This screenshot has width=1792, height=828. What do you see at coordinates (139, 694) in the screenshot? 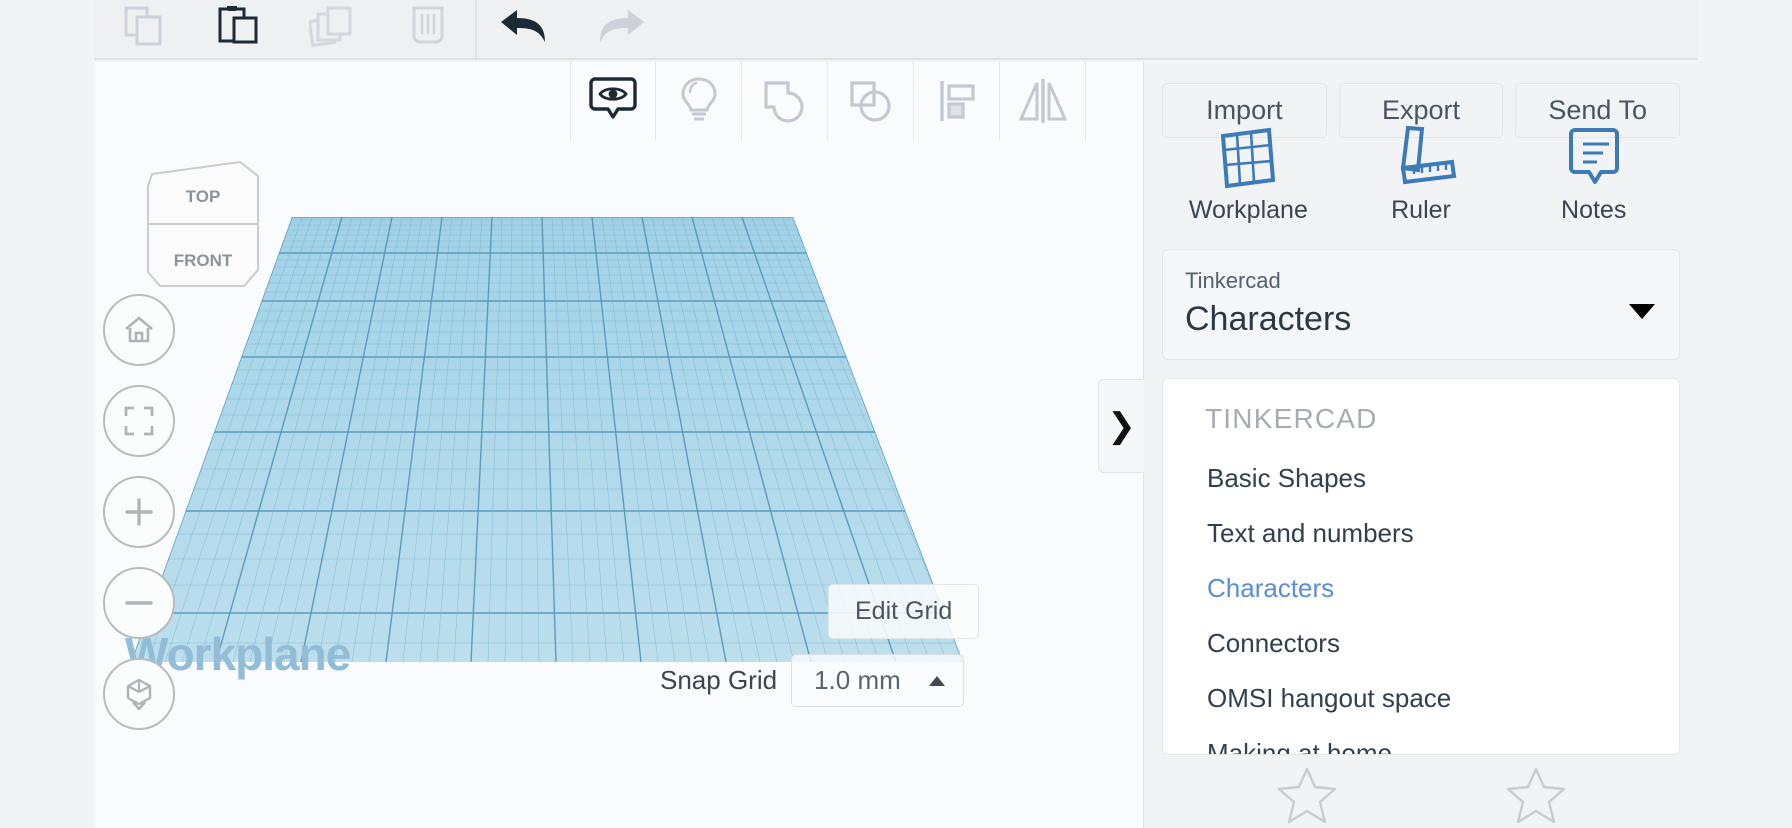
I see `ortho-perspective-cube-icon` at bounding box center [139, 694].